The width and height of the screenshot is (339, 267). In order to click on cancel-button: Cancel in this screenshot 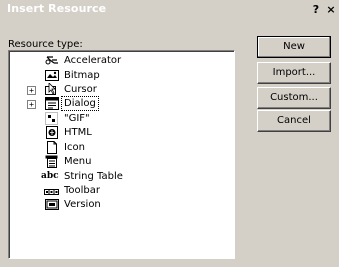, I will do `click(294, 121)`.